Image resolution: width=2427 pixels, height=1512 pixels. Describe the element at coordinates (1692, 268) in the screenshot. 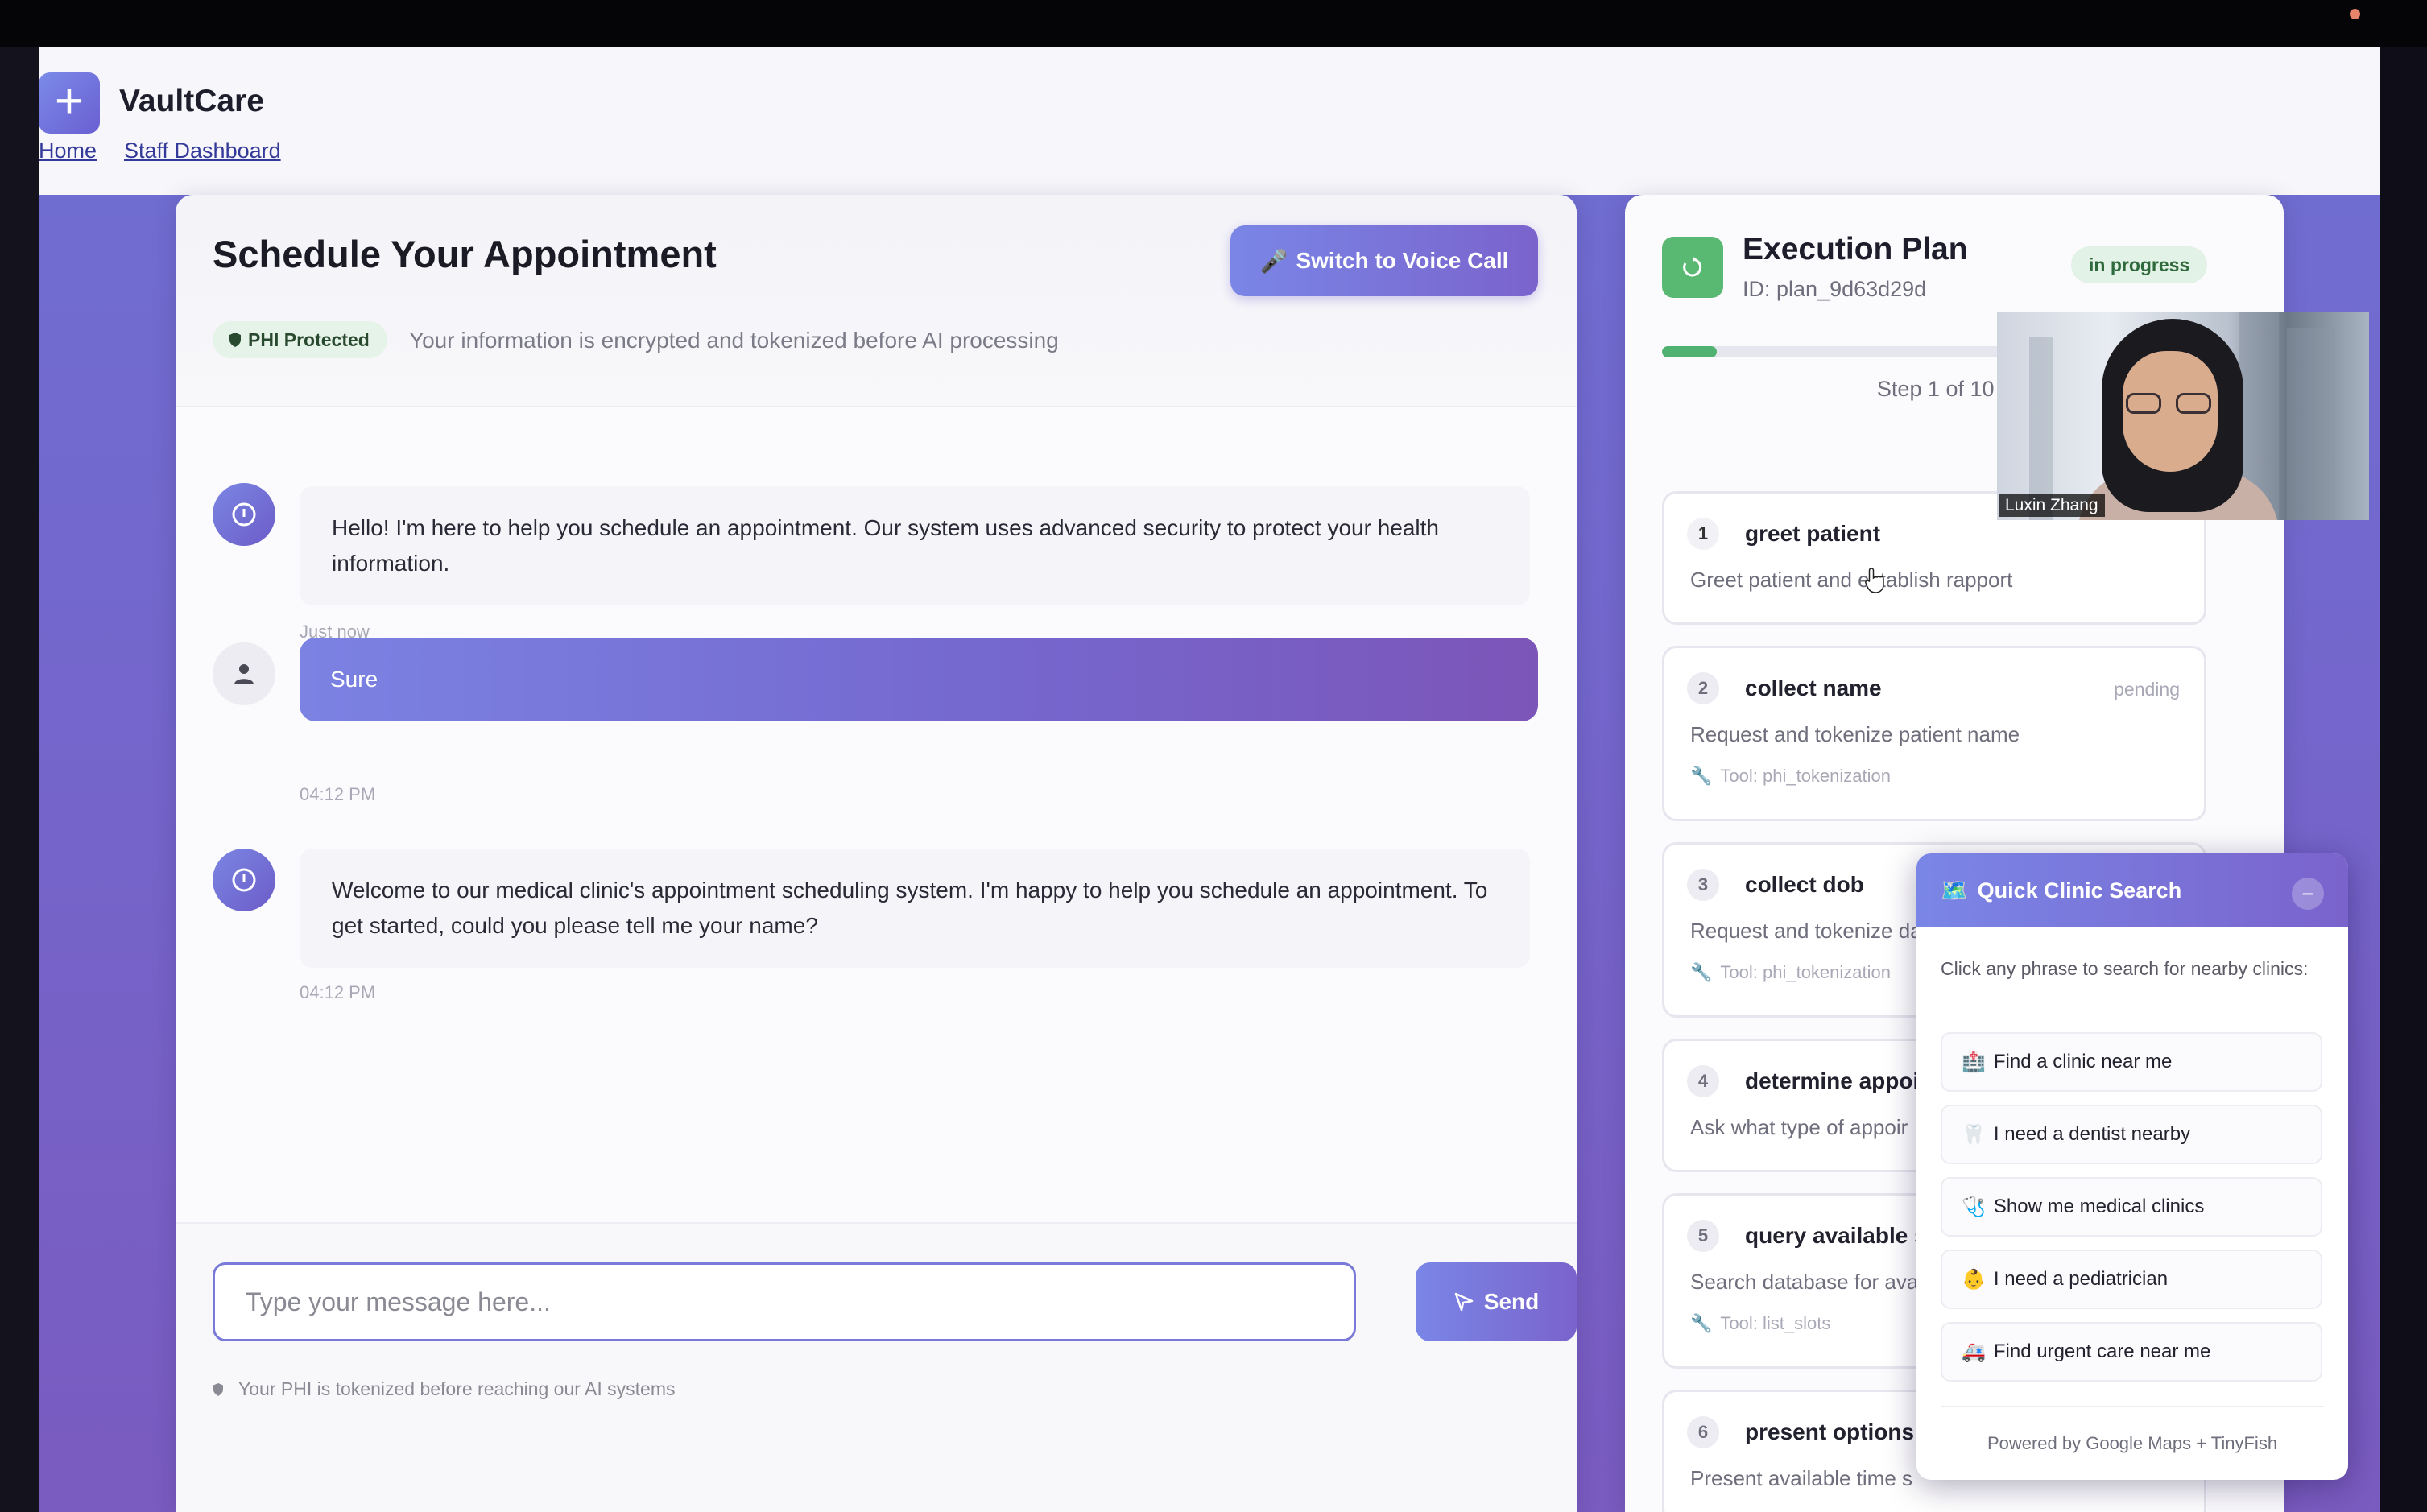

I see `plan-refresh-icon` at that location.